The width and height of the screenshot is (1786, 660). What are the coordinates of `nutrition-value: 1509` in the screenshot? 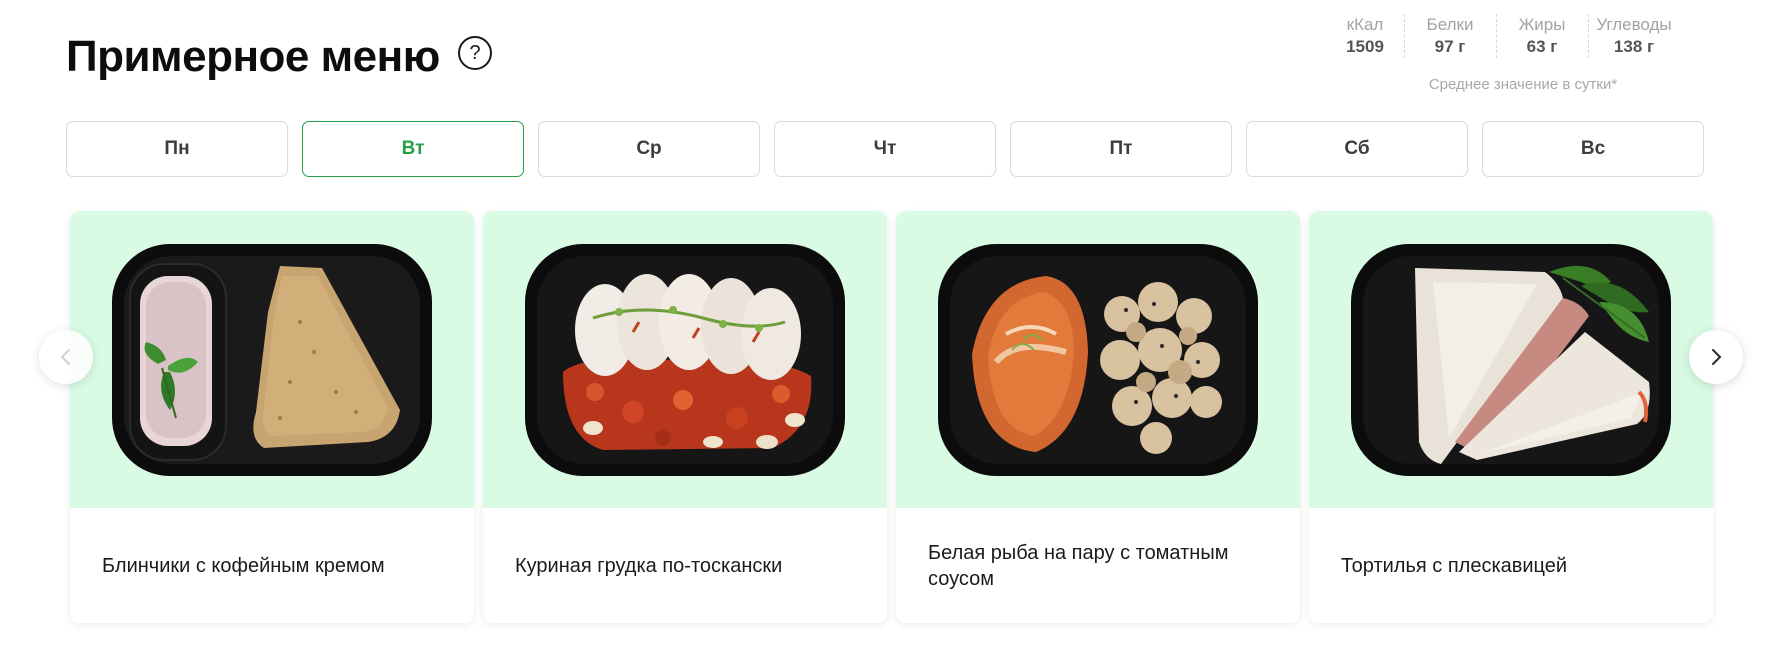 It's located at (1365, 46).